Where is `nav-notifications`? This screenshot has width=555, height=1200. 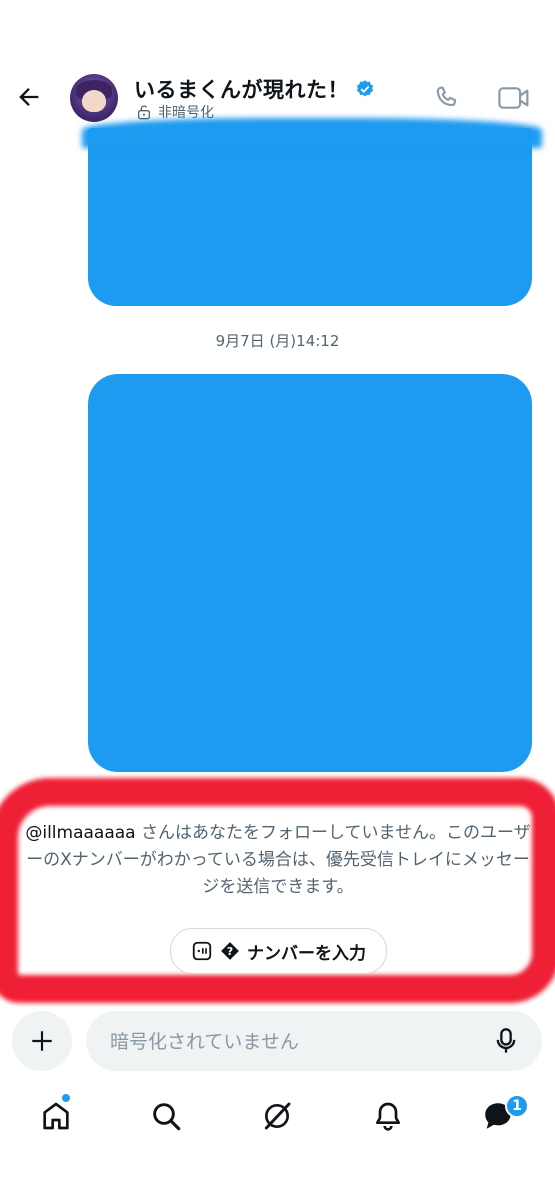
nav-notifications is located at coordinates (388, 1116).